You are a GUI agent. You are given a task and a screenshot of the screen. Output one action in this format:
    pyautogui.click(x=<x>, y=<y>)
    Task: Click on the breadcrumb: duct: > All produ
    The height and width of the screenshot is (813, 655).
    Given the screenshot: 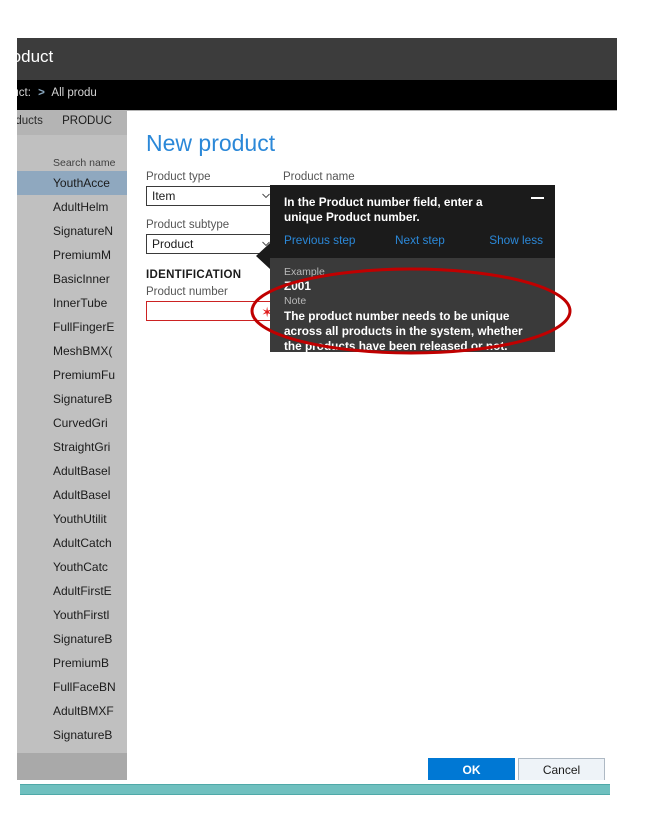 What is the action you would take?
    pyautogui.click(x=57, y=93)
    